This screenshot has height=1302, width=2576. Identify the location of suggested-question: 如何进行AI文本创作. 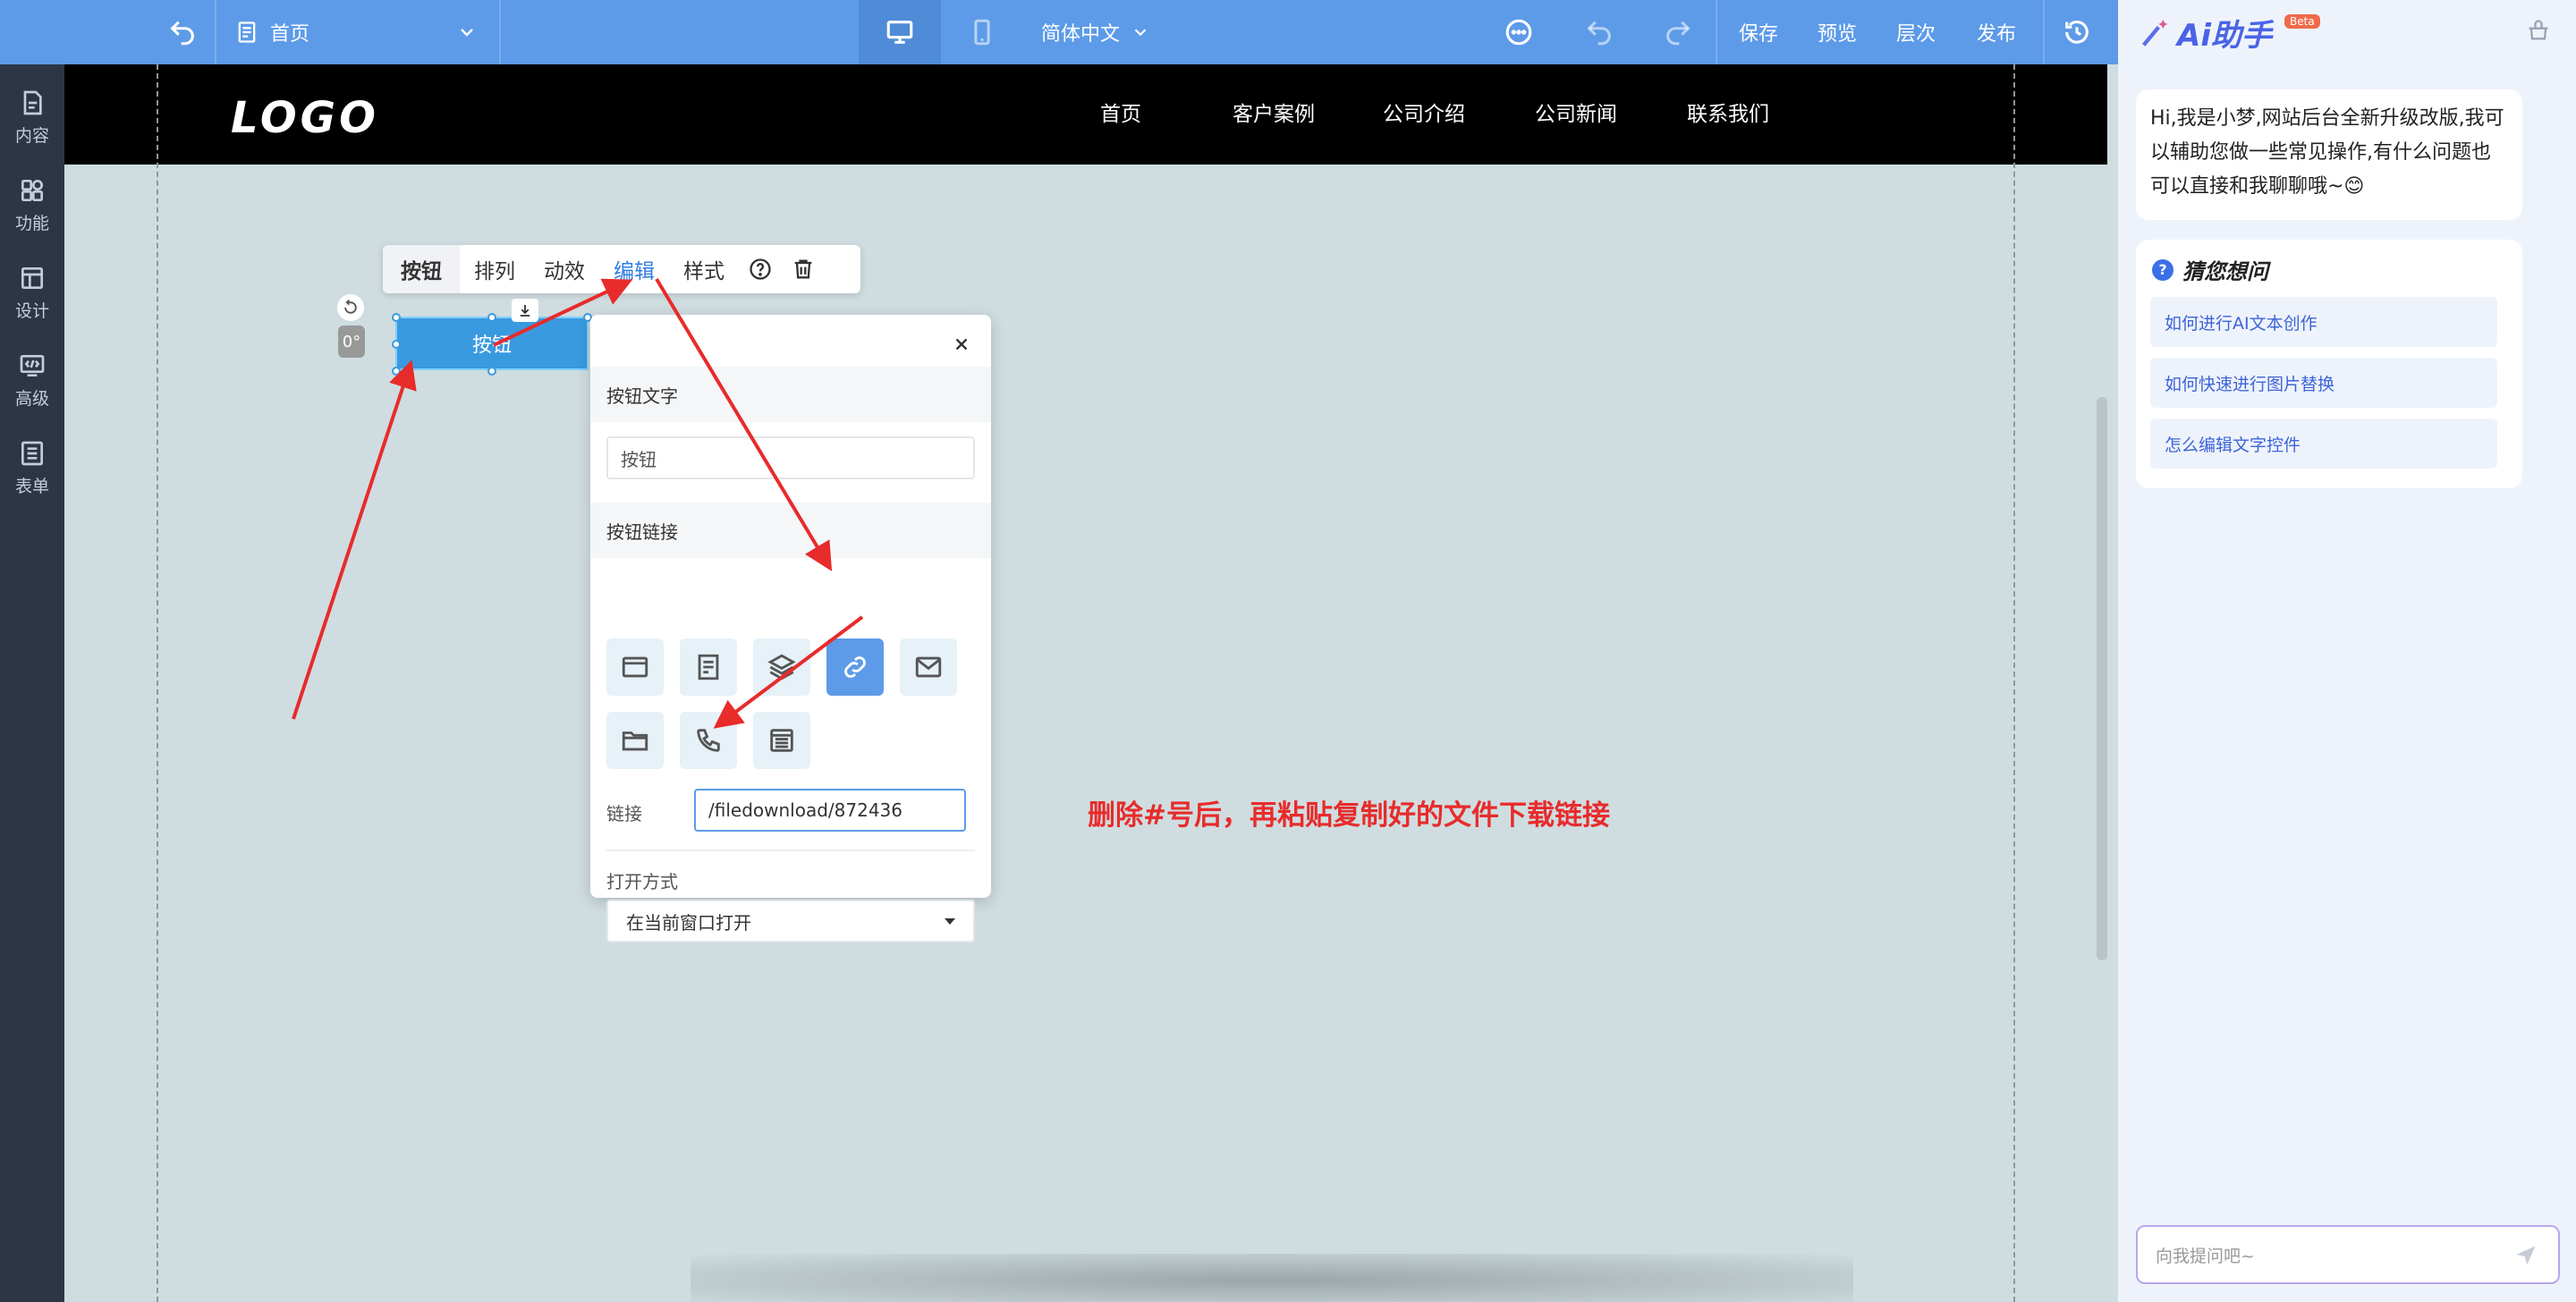
(2323, 322).